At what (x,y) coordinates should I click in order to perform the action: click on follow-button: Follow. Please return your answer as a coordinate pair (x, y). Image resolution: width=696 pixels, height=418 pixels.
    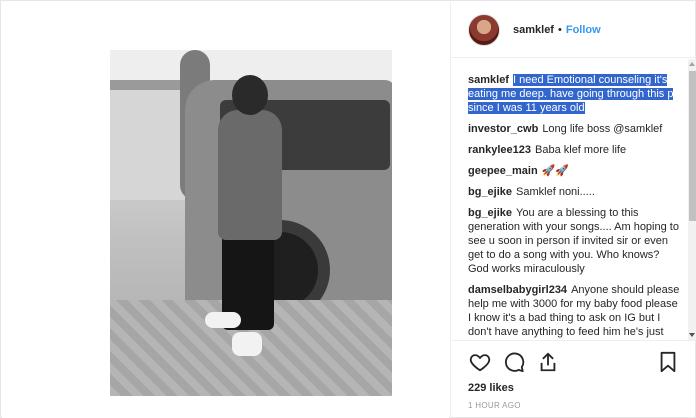
    Looking at the image, I should click on (583, 30).